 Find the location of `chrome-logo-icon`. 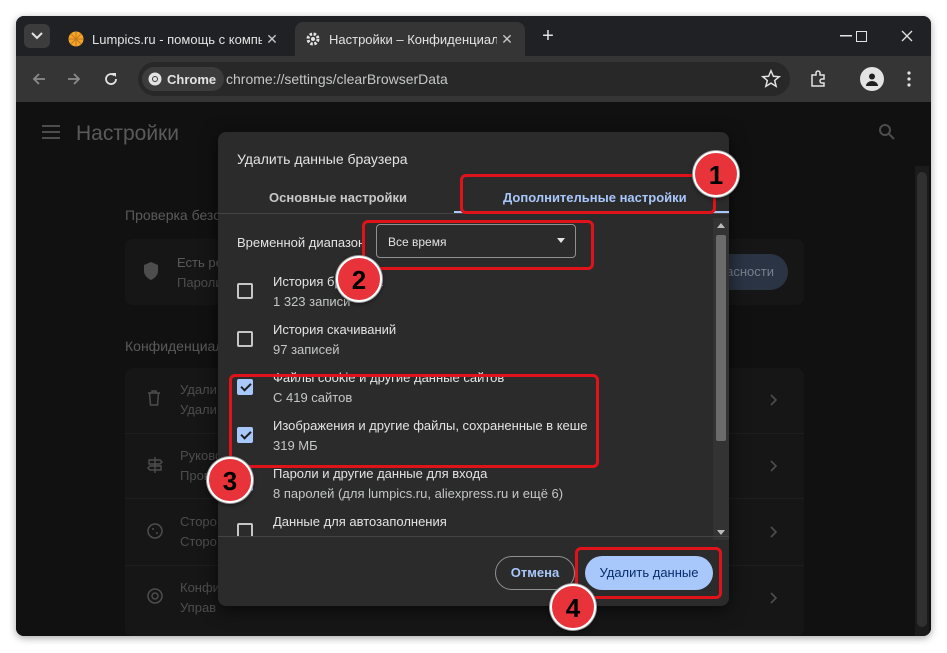

chrome-logo-icon is located at coordinates (155, 79).